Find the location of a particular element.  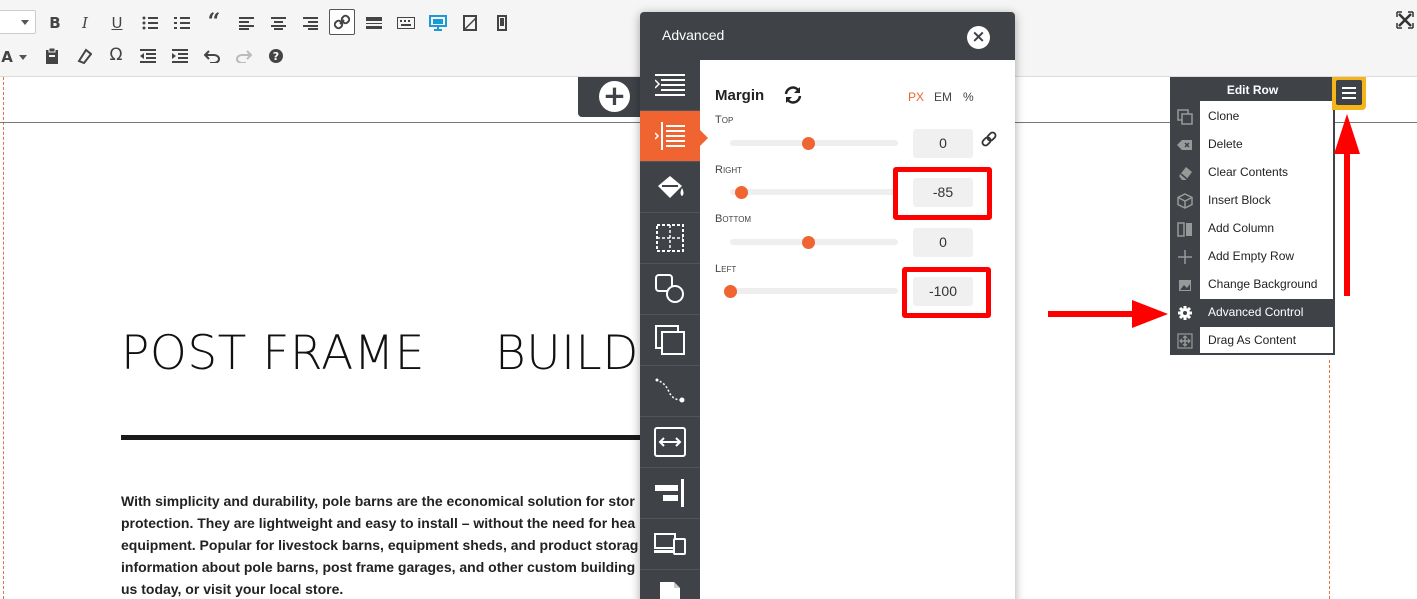

text-align-icon is located at coordinates (670, 85).